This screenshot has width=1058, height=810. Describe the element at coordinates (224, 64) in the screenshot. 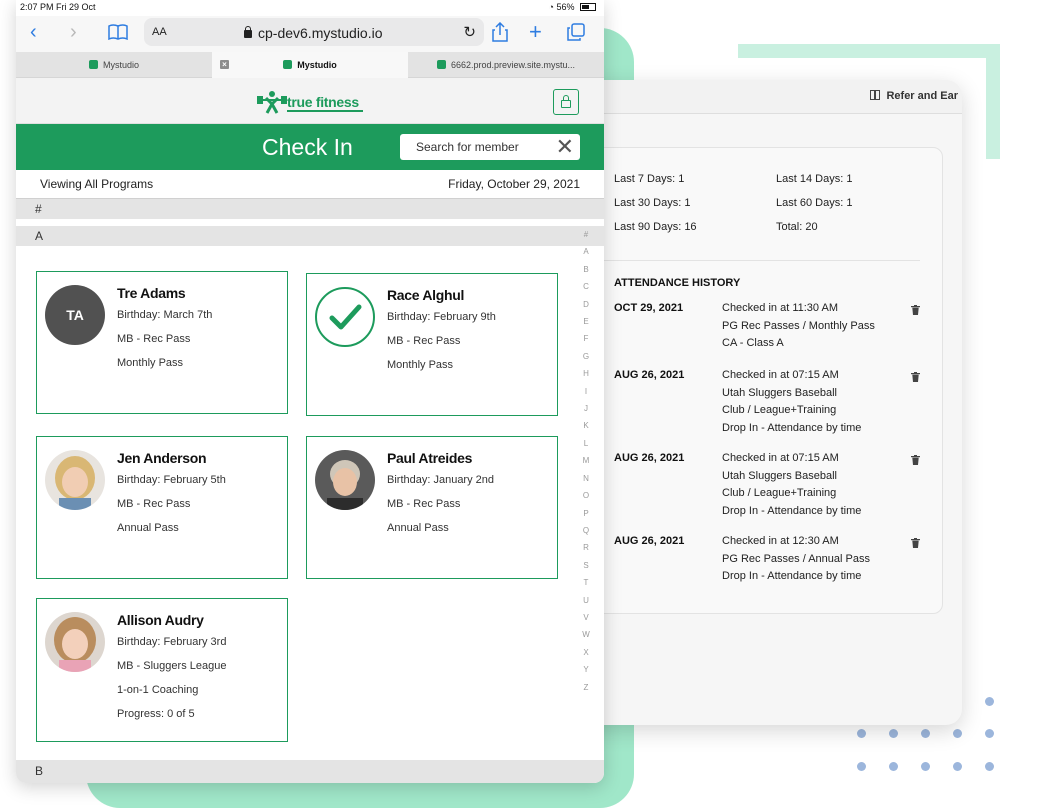

I see `tab-close-icon: ×` at that location.